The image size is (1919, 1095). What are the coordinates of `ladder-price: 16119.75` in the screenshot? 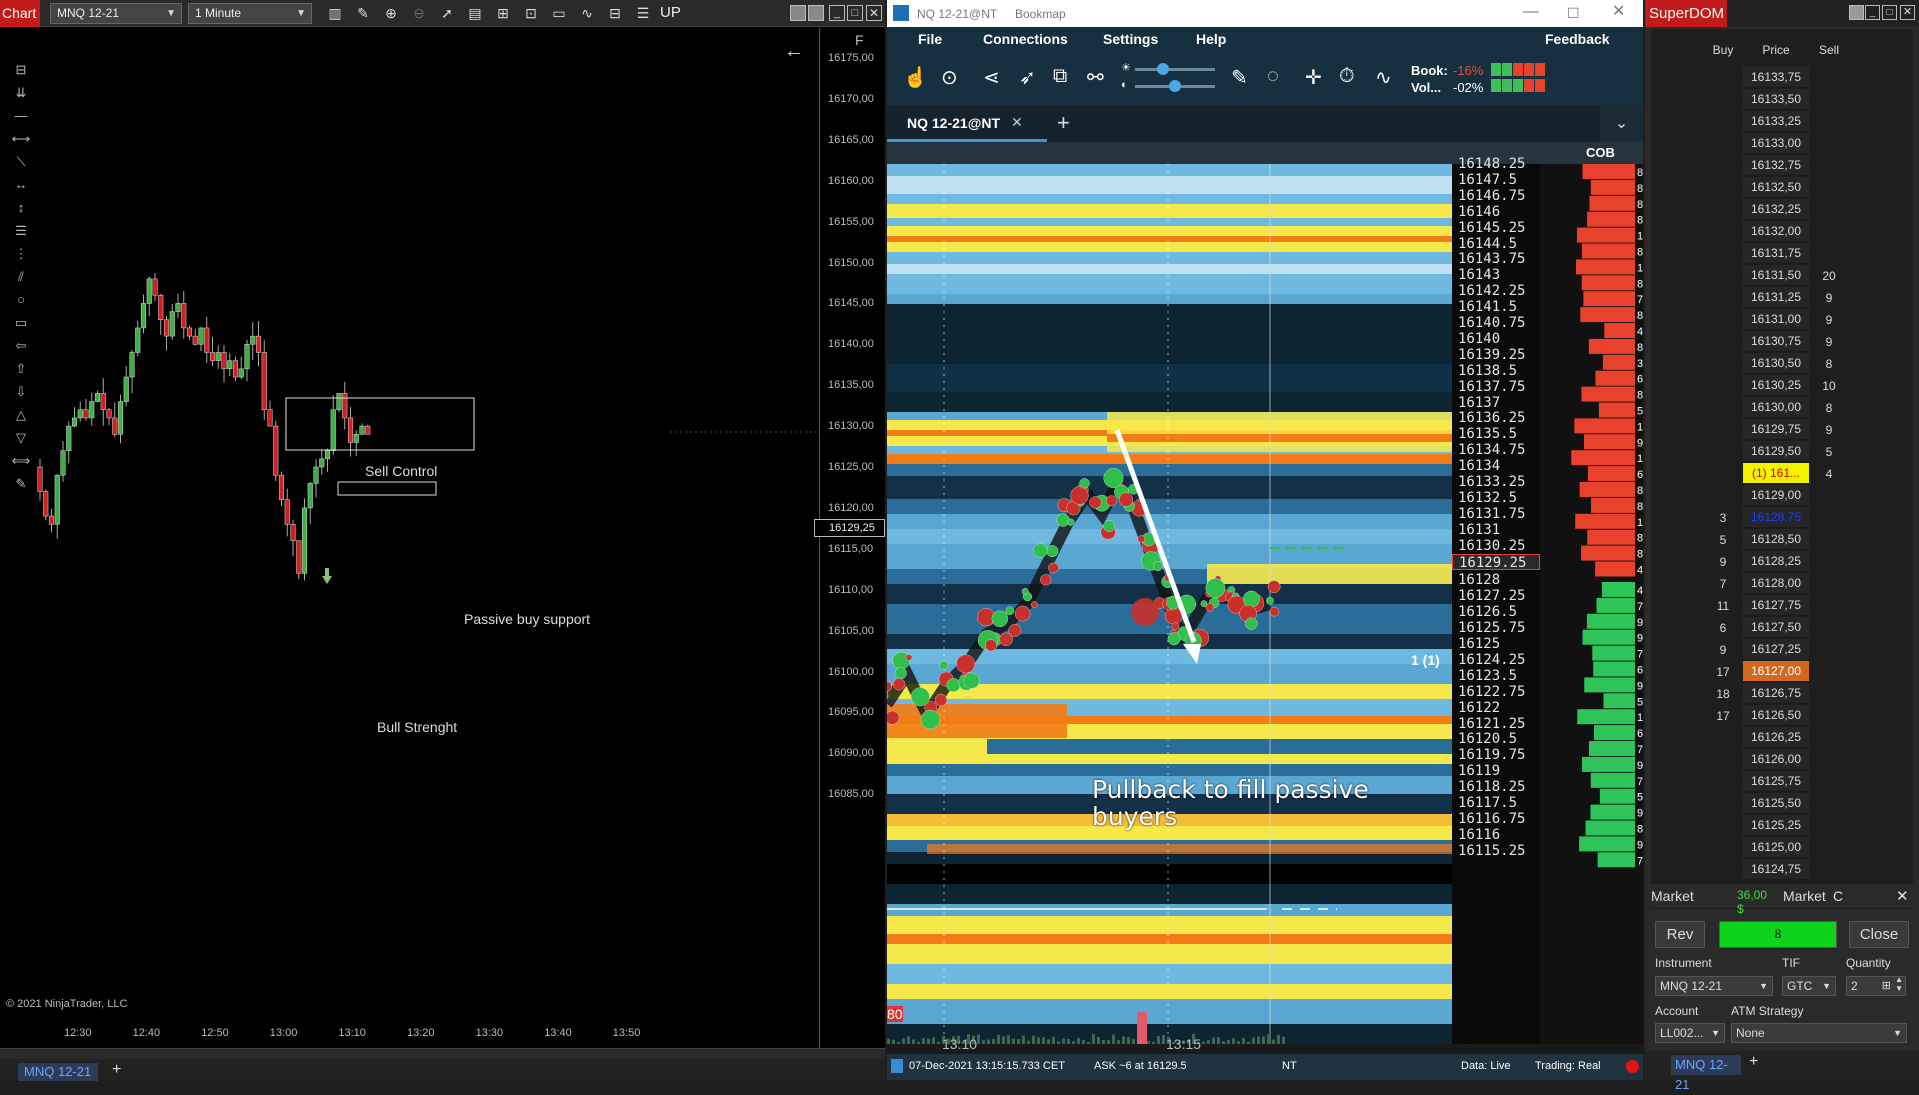 It's located at (1496, 755).